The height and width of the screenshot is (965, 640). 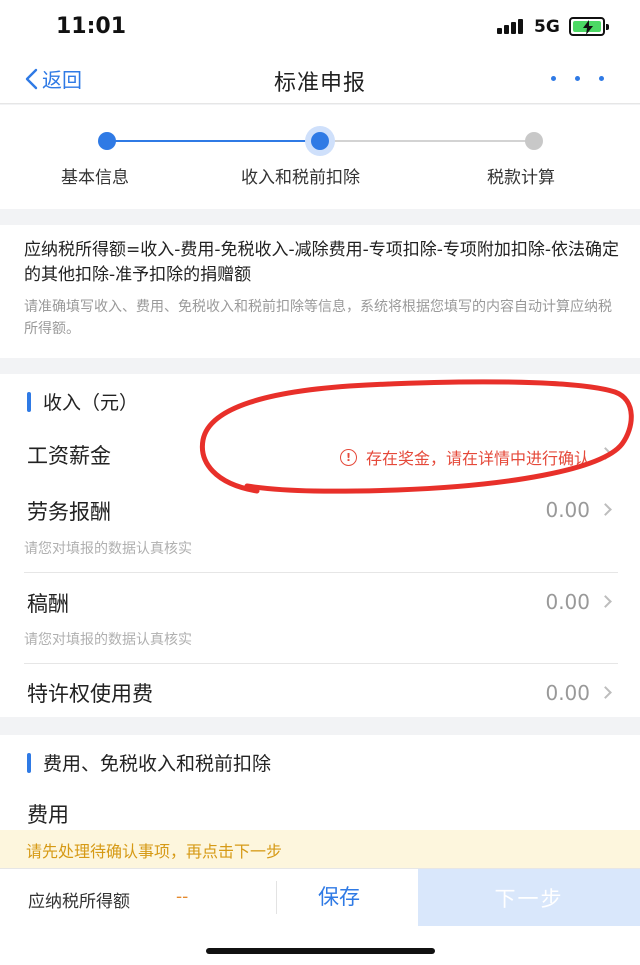 What do you see at coordinates (300, 178) in the screenshot?
I see `step-label-income: 收入和税前扣除` at bounding box center [300, 178].